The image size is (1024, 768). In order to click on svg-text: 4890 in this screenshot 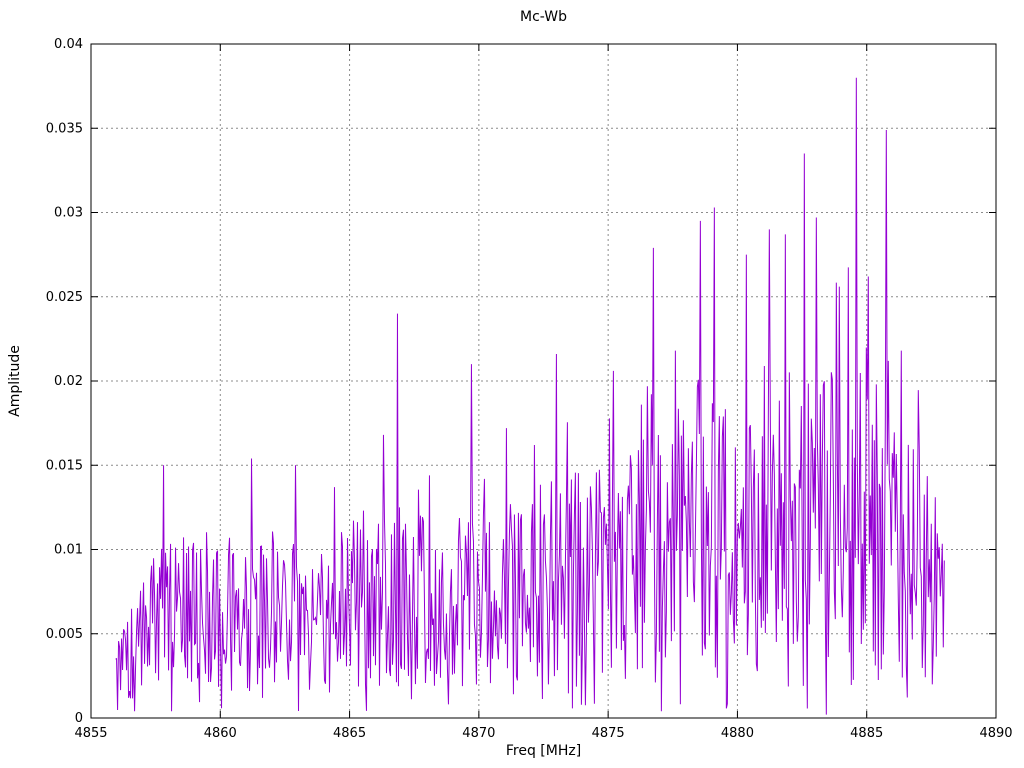, I will do `click(995, 733)`.